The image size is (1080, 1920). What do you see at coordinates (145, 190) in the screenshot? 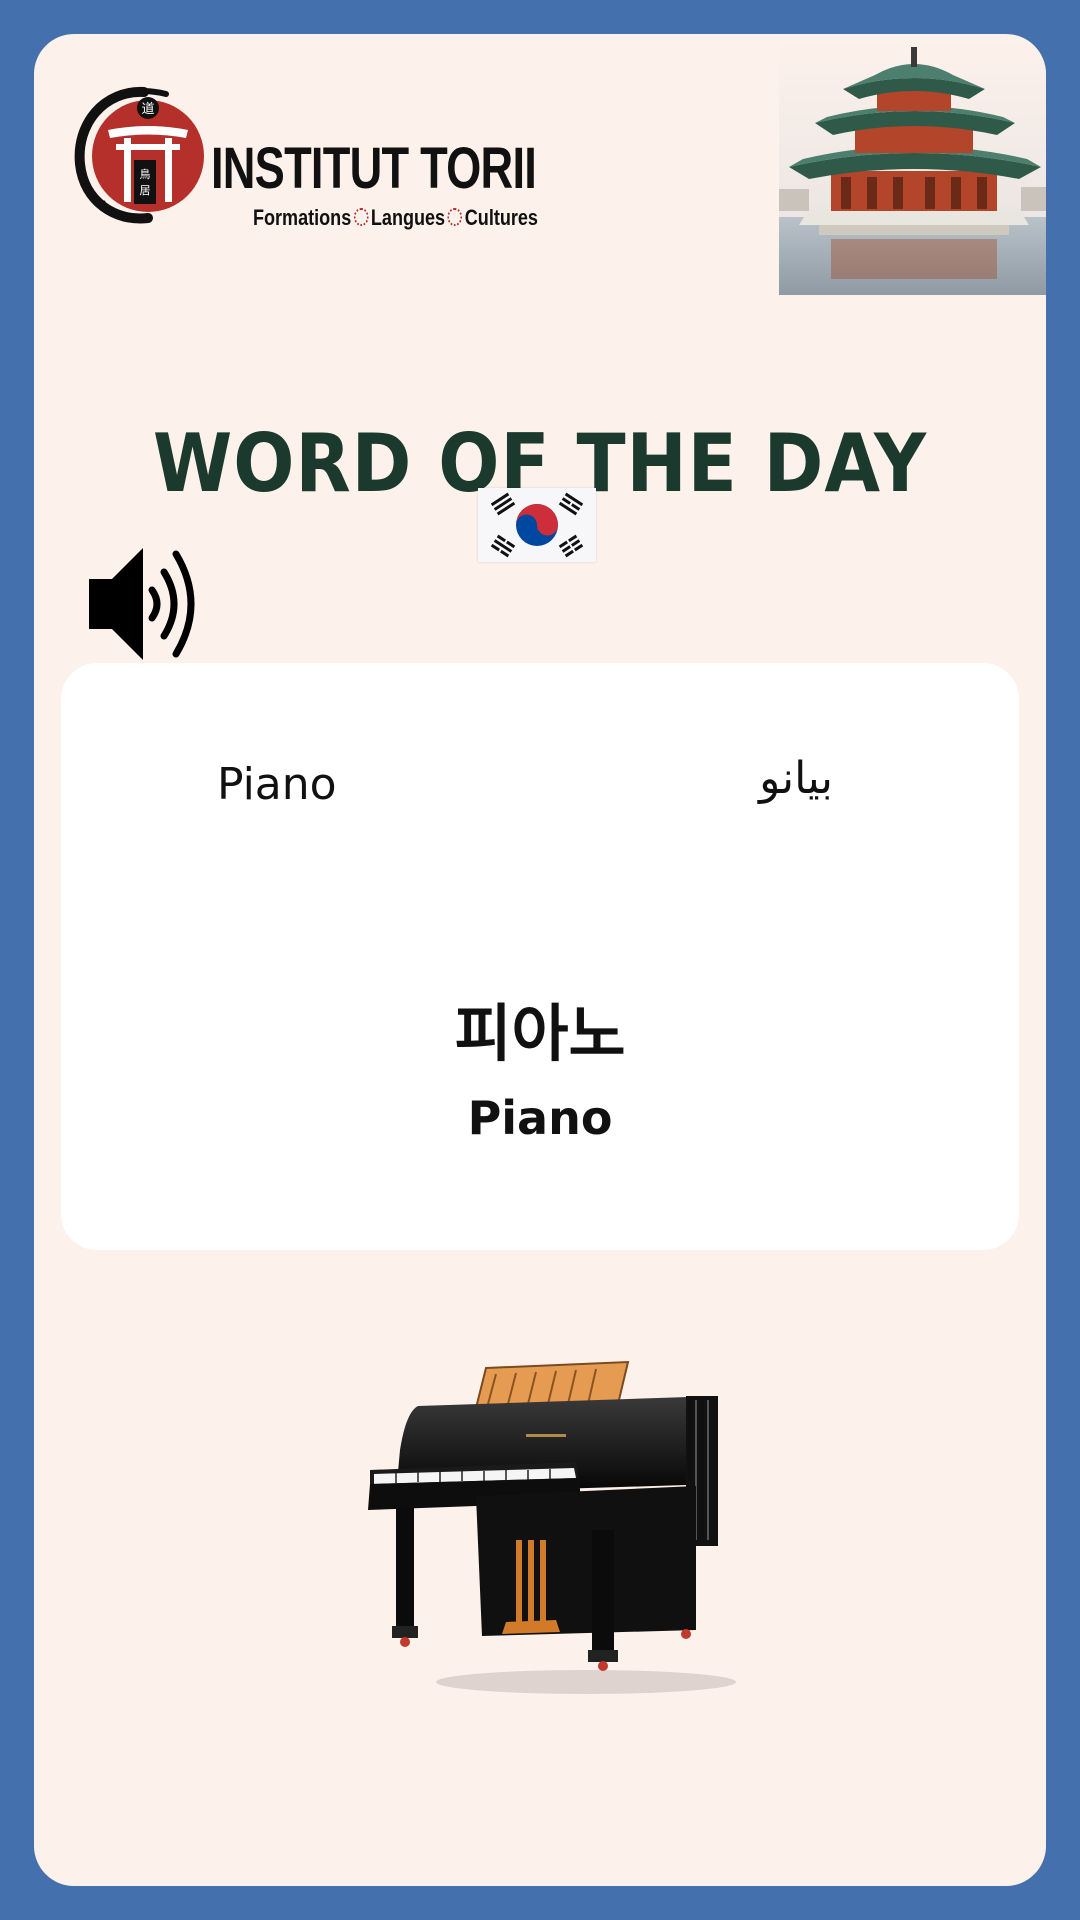
I see `emblem-char-bottom: 居` at bounding box center [145, 190].